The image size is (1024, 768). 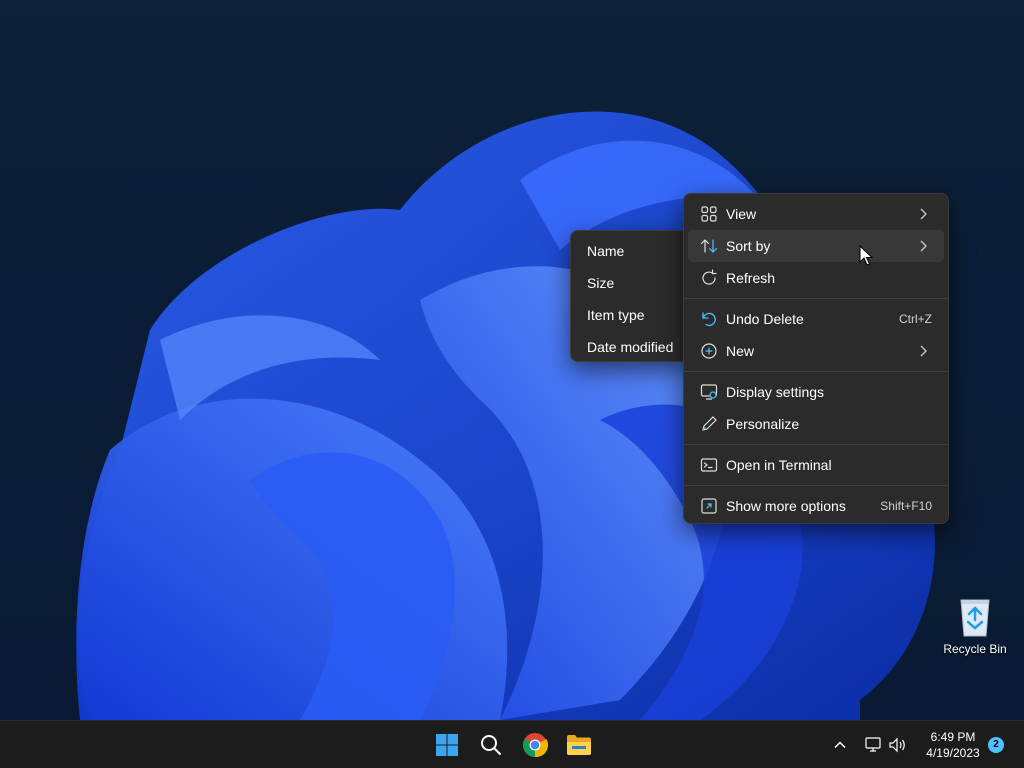 What do you see at coordinates (740, 351) in the screenshot?
I see `menu-item-label: New` at bounding box center [740, 351].